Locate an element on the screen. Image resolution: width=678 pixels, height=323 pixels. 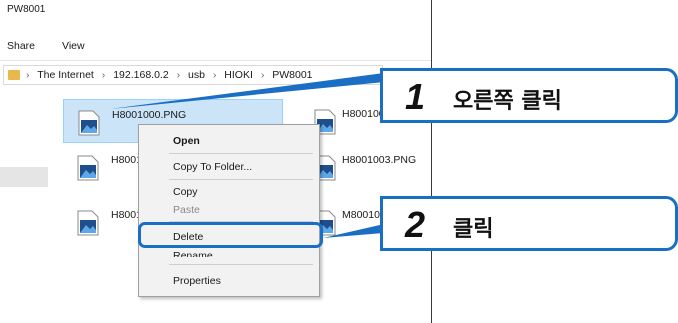
callout-1-pointer is located at coordinates (247, 91).